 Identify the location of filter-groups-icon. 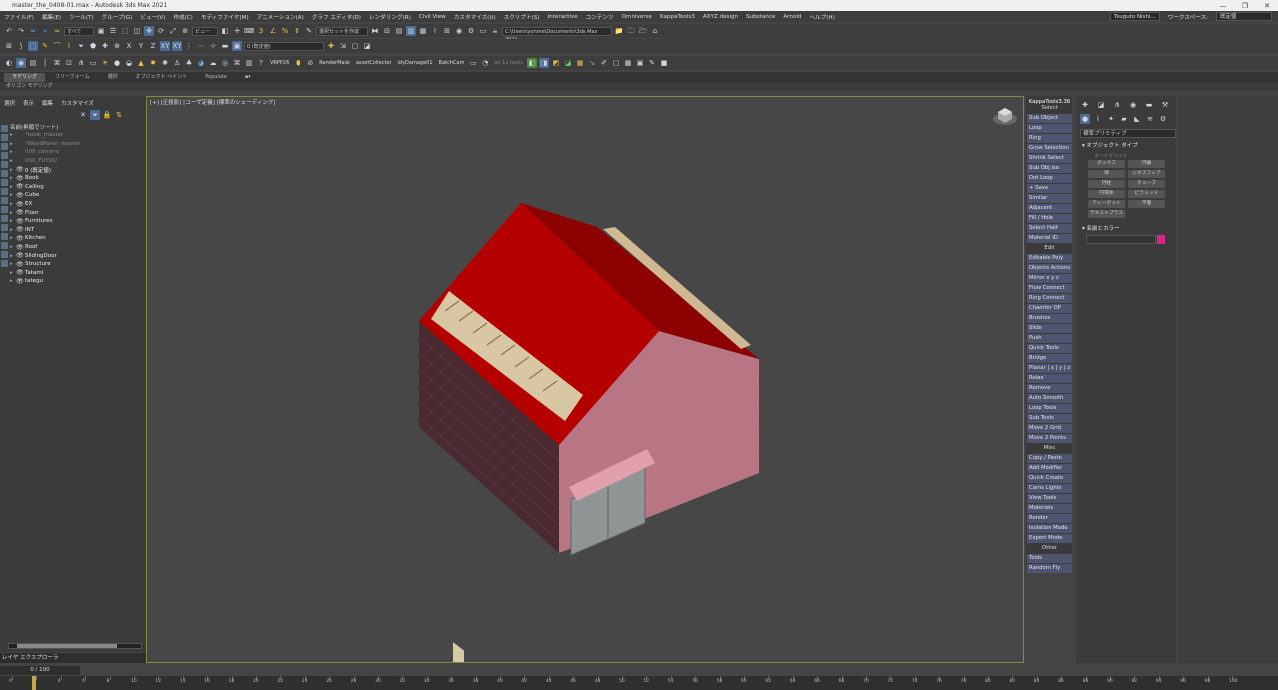
(4, 182).